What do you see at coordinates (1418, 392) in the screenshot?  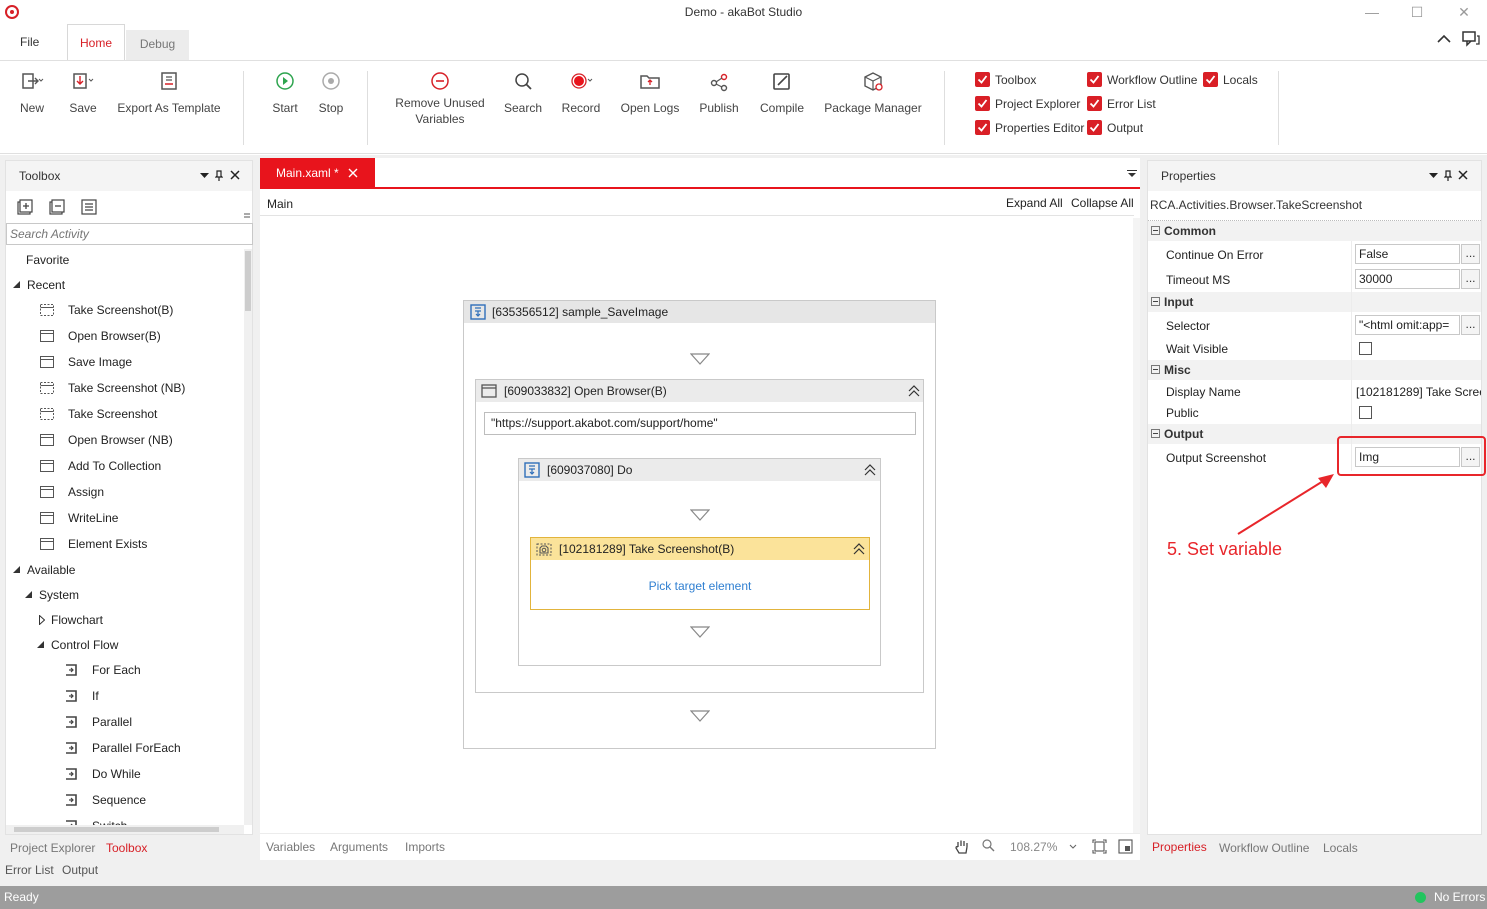 I see `display-name-input: [102181289] Take Scree` at bounding box center [1418, 392].